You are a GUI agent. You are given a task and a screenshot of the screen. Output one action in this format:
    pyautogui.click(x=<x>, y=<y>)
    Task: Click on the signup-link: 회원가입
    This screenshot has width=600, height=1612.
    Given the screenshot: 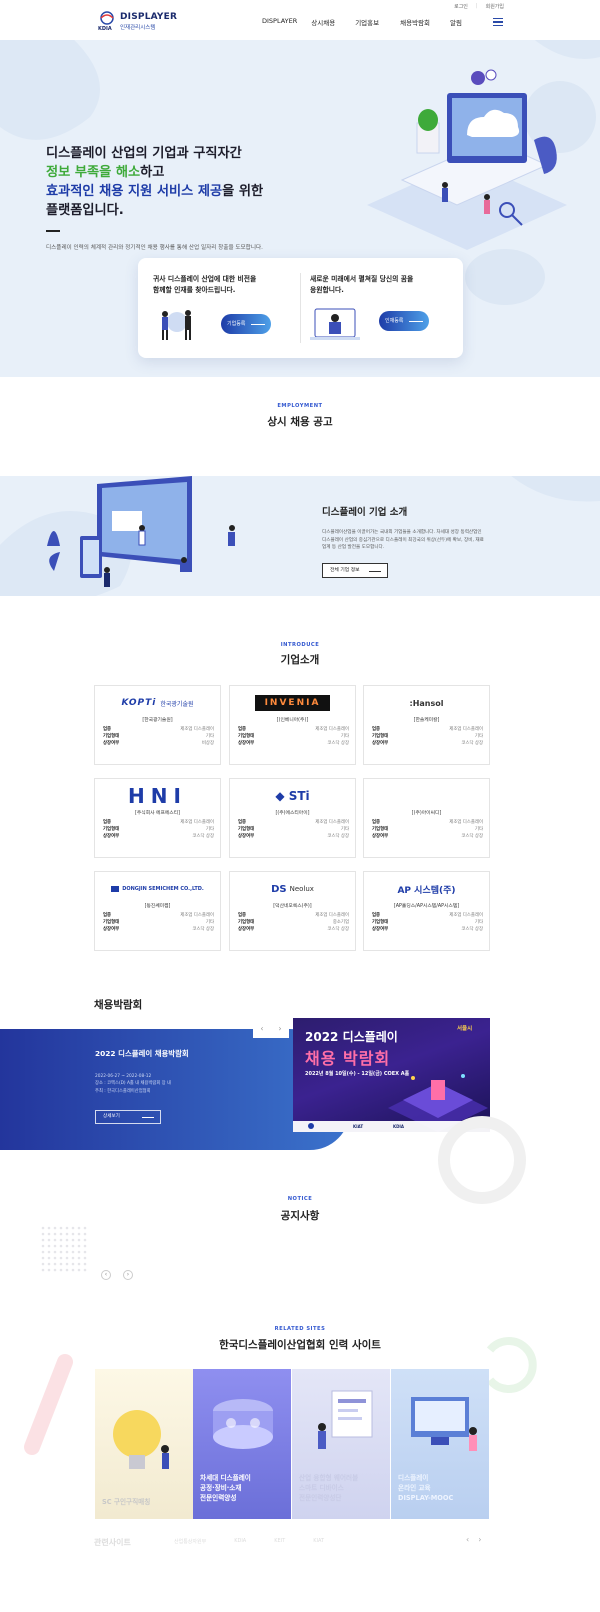 What is the action you would take?
    pyautogui.click(x=495, y=6)
    